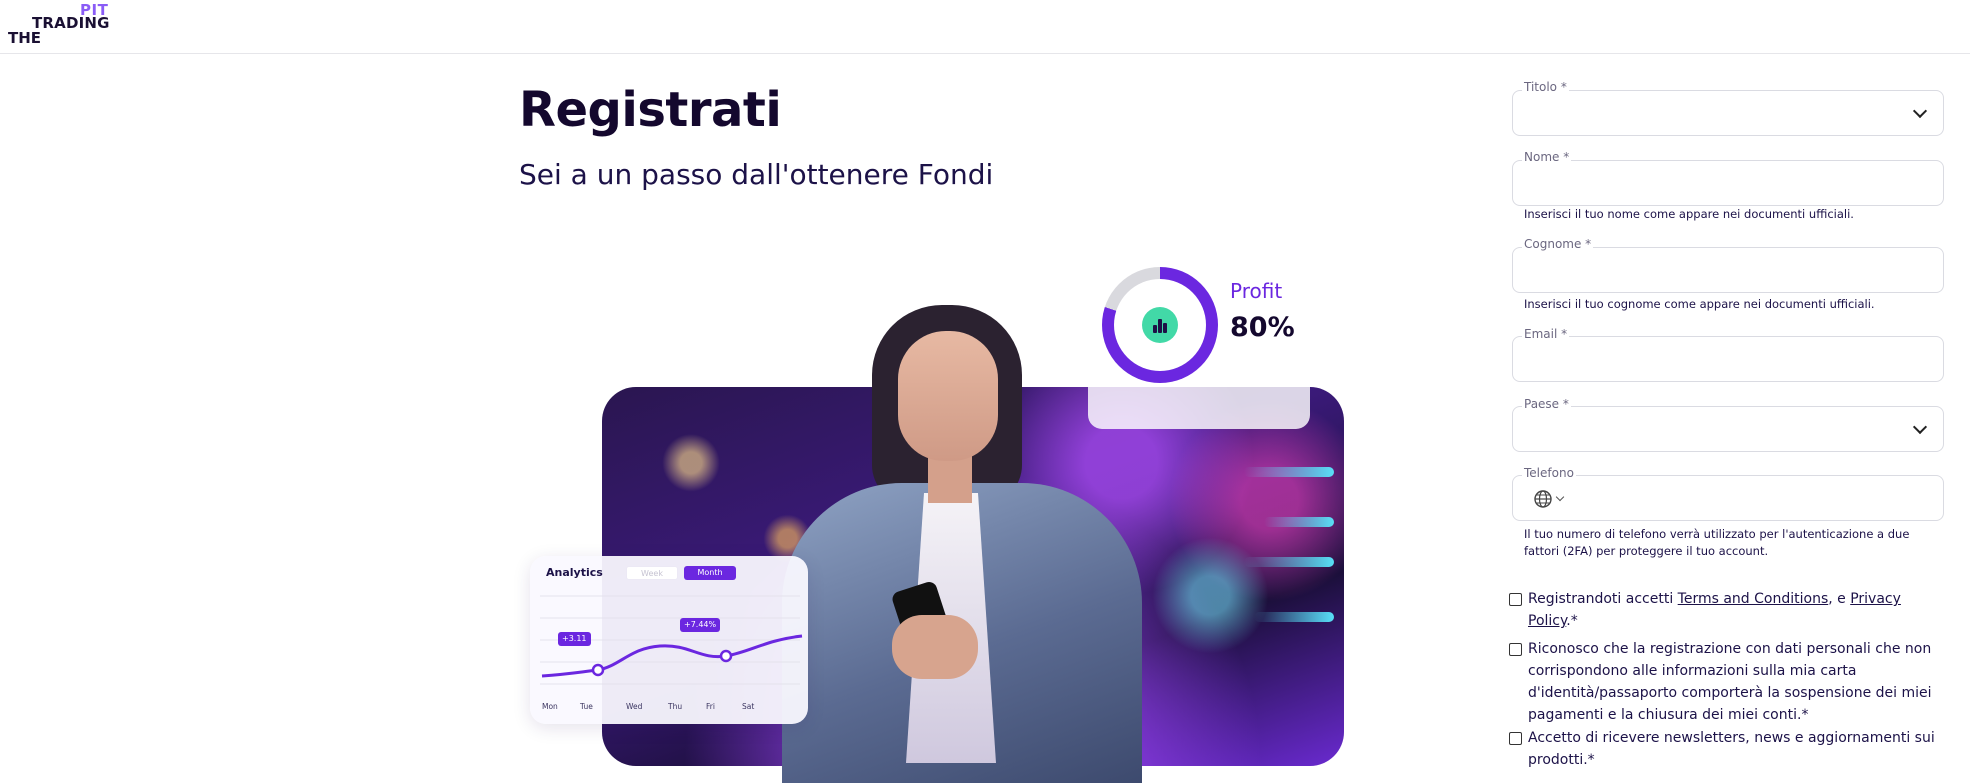  What do you see at coordinates (634, 706) in the screenshot?
I see `day-label: Wed` at bounding box center [634, 706].